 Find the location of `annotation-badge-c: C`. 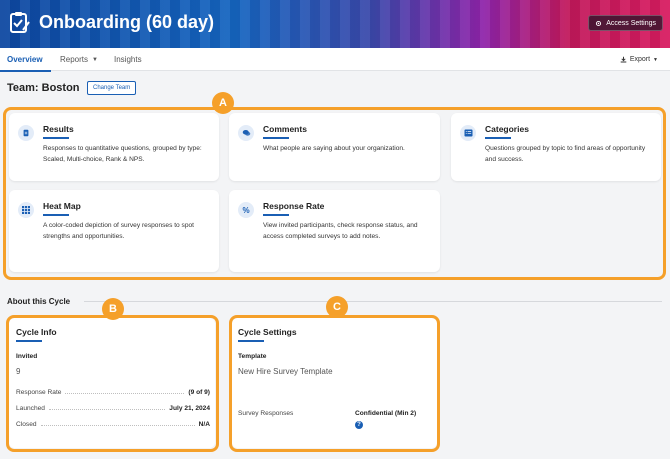

annotation-badge-c: C is located at coordinates (337, 307).